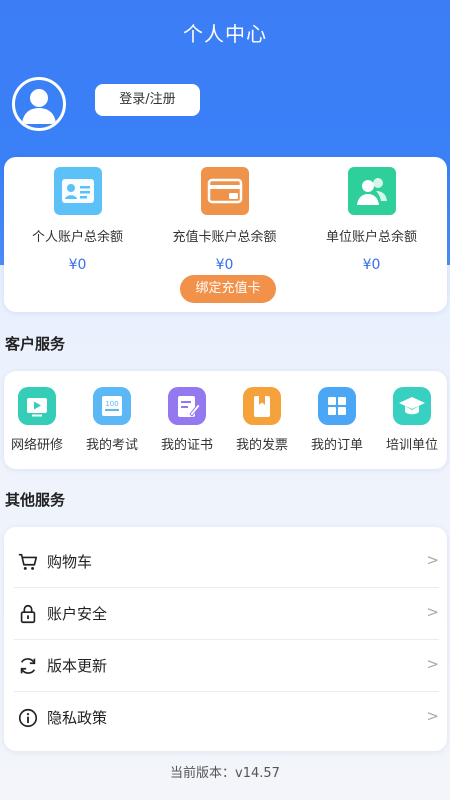 The height and width of the screenshot is (800, 450). I want to click on other-service-title: 其他服务, so click(35, 500).